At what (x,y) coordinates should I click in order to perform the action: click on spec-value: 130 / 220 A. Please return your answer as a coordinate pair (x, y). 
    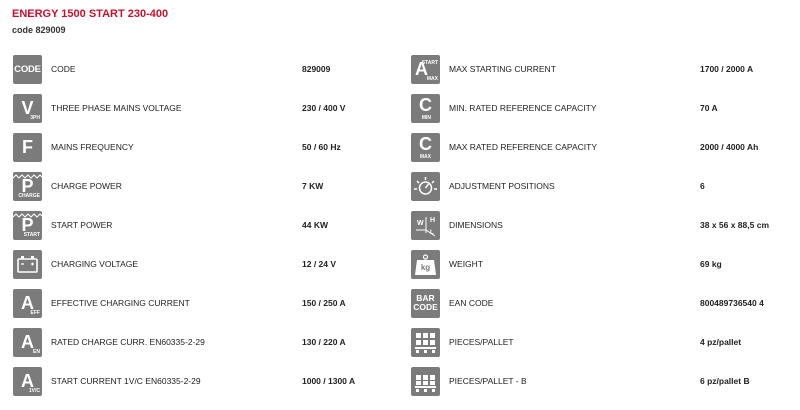
    Looking at the image, I should click on (324, 342).